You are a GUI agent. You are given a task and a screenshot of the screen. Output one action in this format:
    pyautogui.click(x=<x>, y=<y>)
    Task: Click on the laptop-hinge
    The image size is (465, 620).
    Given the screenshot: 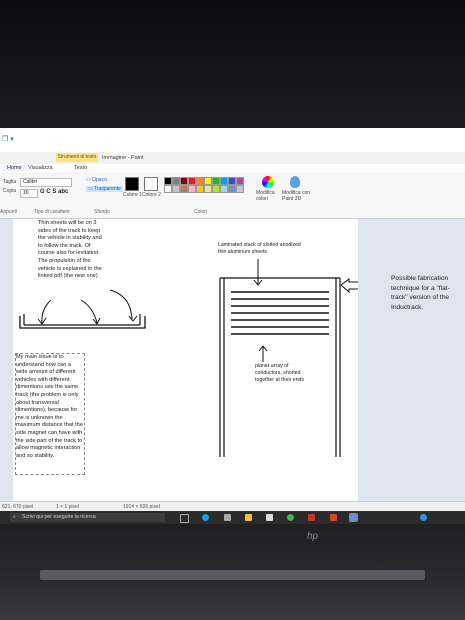 What is the action you would take?
    pyautogui.click(x=232, y=575)
    